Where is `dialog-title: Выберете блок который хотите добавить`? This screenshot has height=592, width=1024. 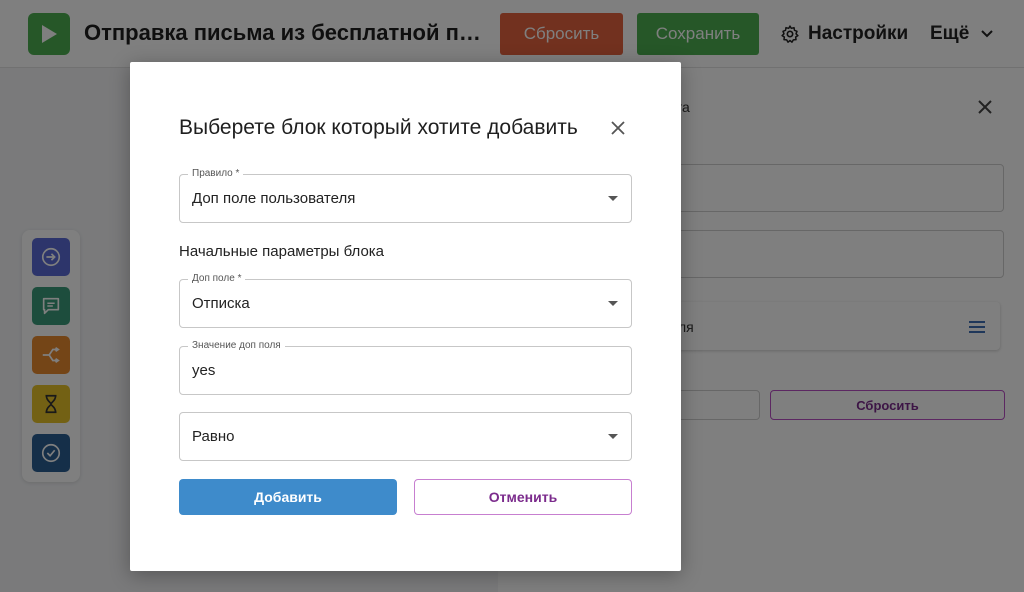 dialog-title: Выберете блок который хотите добавить is located at coordinates (378, 127).